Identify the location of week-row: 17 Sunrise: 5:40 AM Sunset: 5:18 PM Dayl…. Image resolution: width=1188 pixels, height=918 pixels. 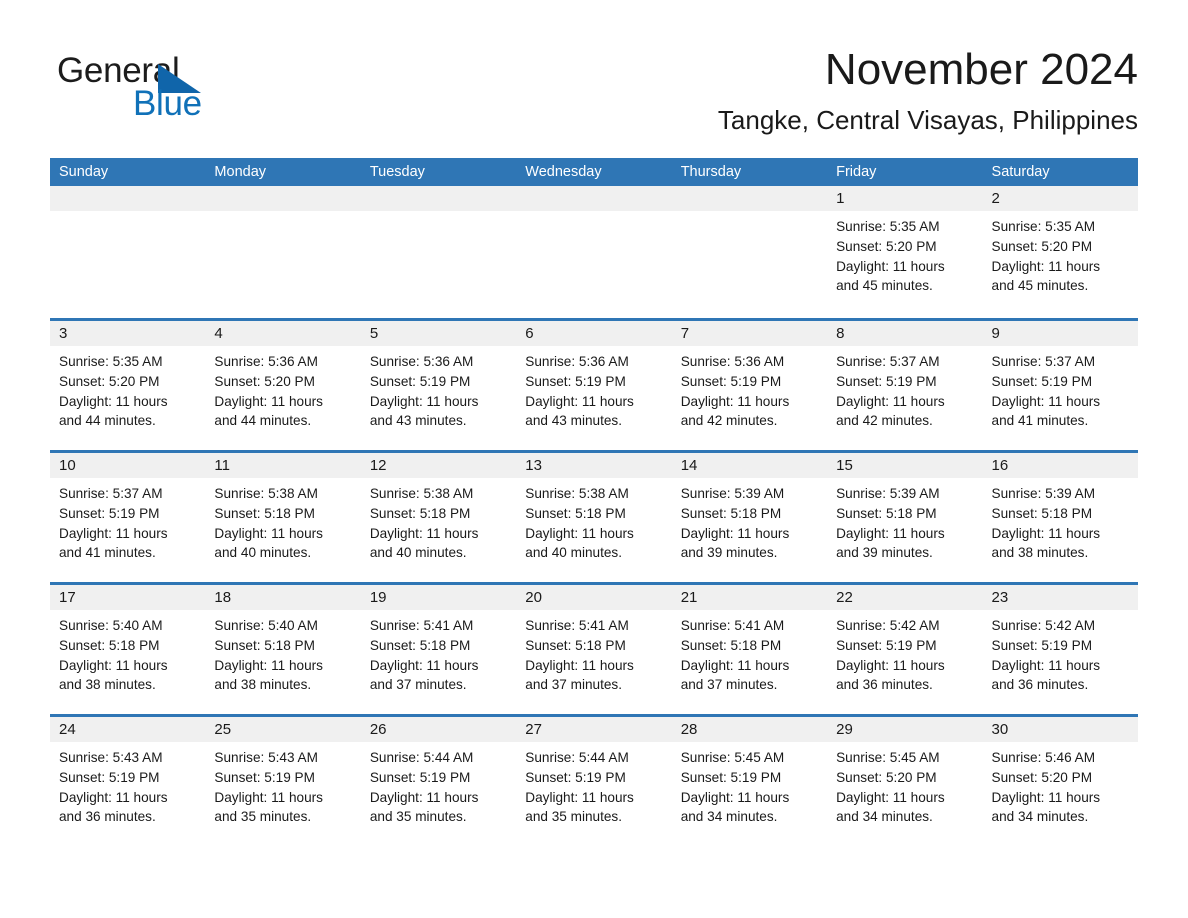
(594, 648).